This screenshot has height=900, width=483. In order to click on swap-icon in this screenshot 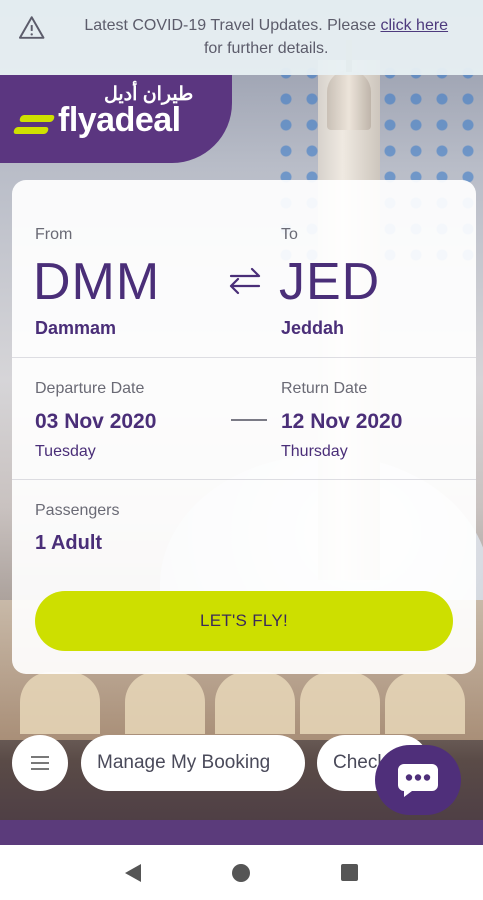, I will do `click(245, 281)`.